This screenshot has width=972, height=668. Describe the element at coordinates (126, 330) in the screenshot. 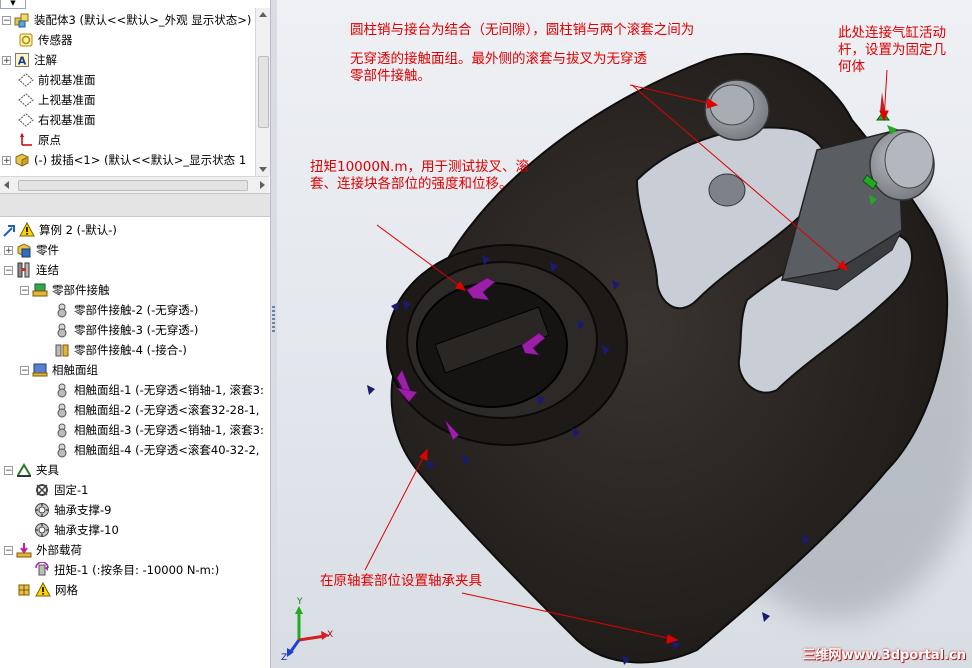

I see `tree-row-contact-3: 零部件接触-3 (-无穿透-)` at that location.